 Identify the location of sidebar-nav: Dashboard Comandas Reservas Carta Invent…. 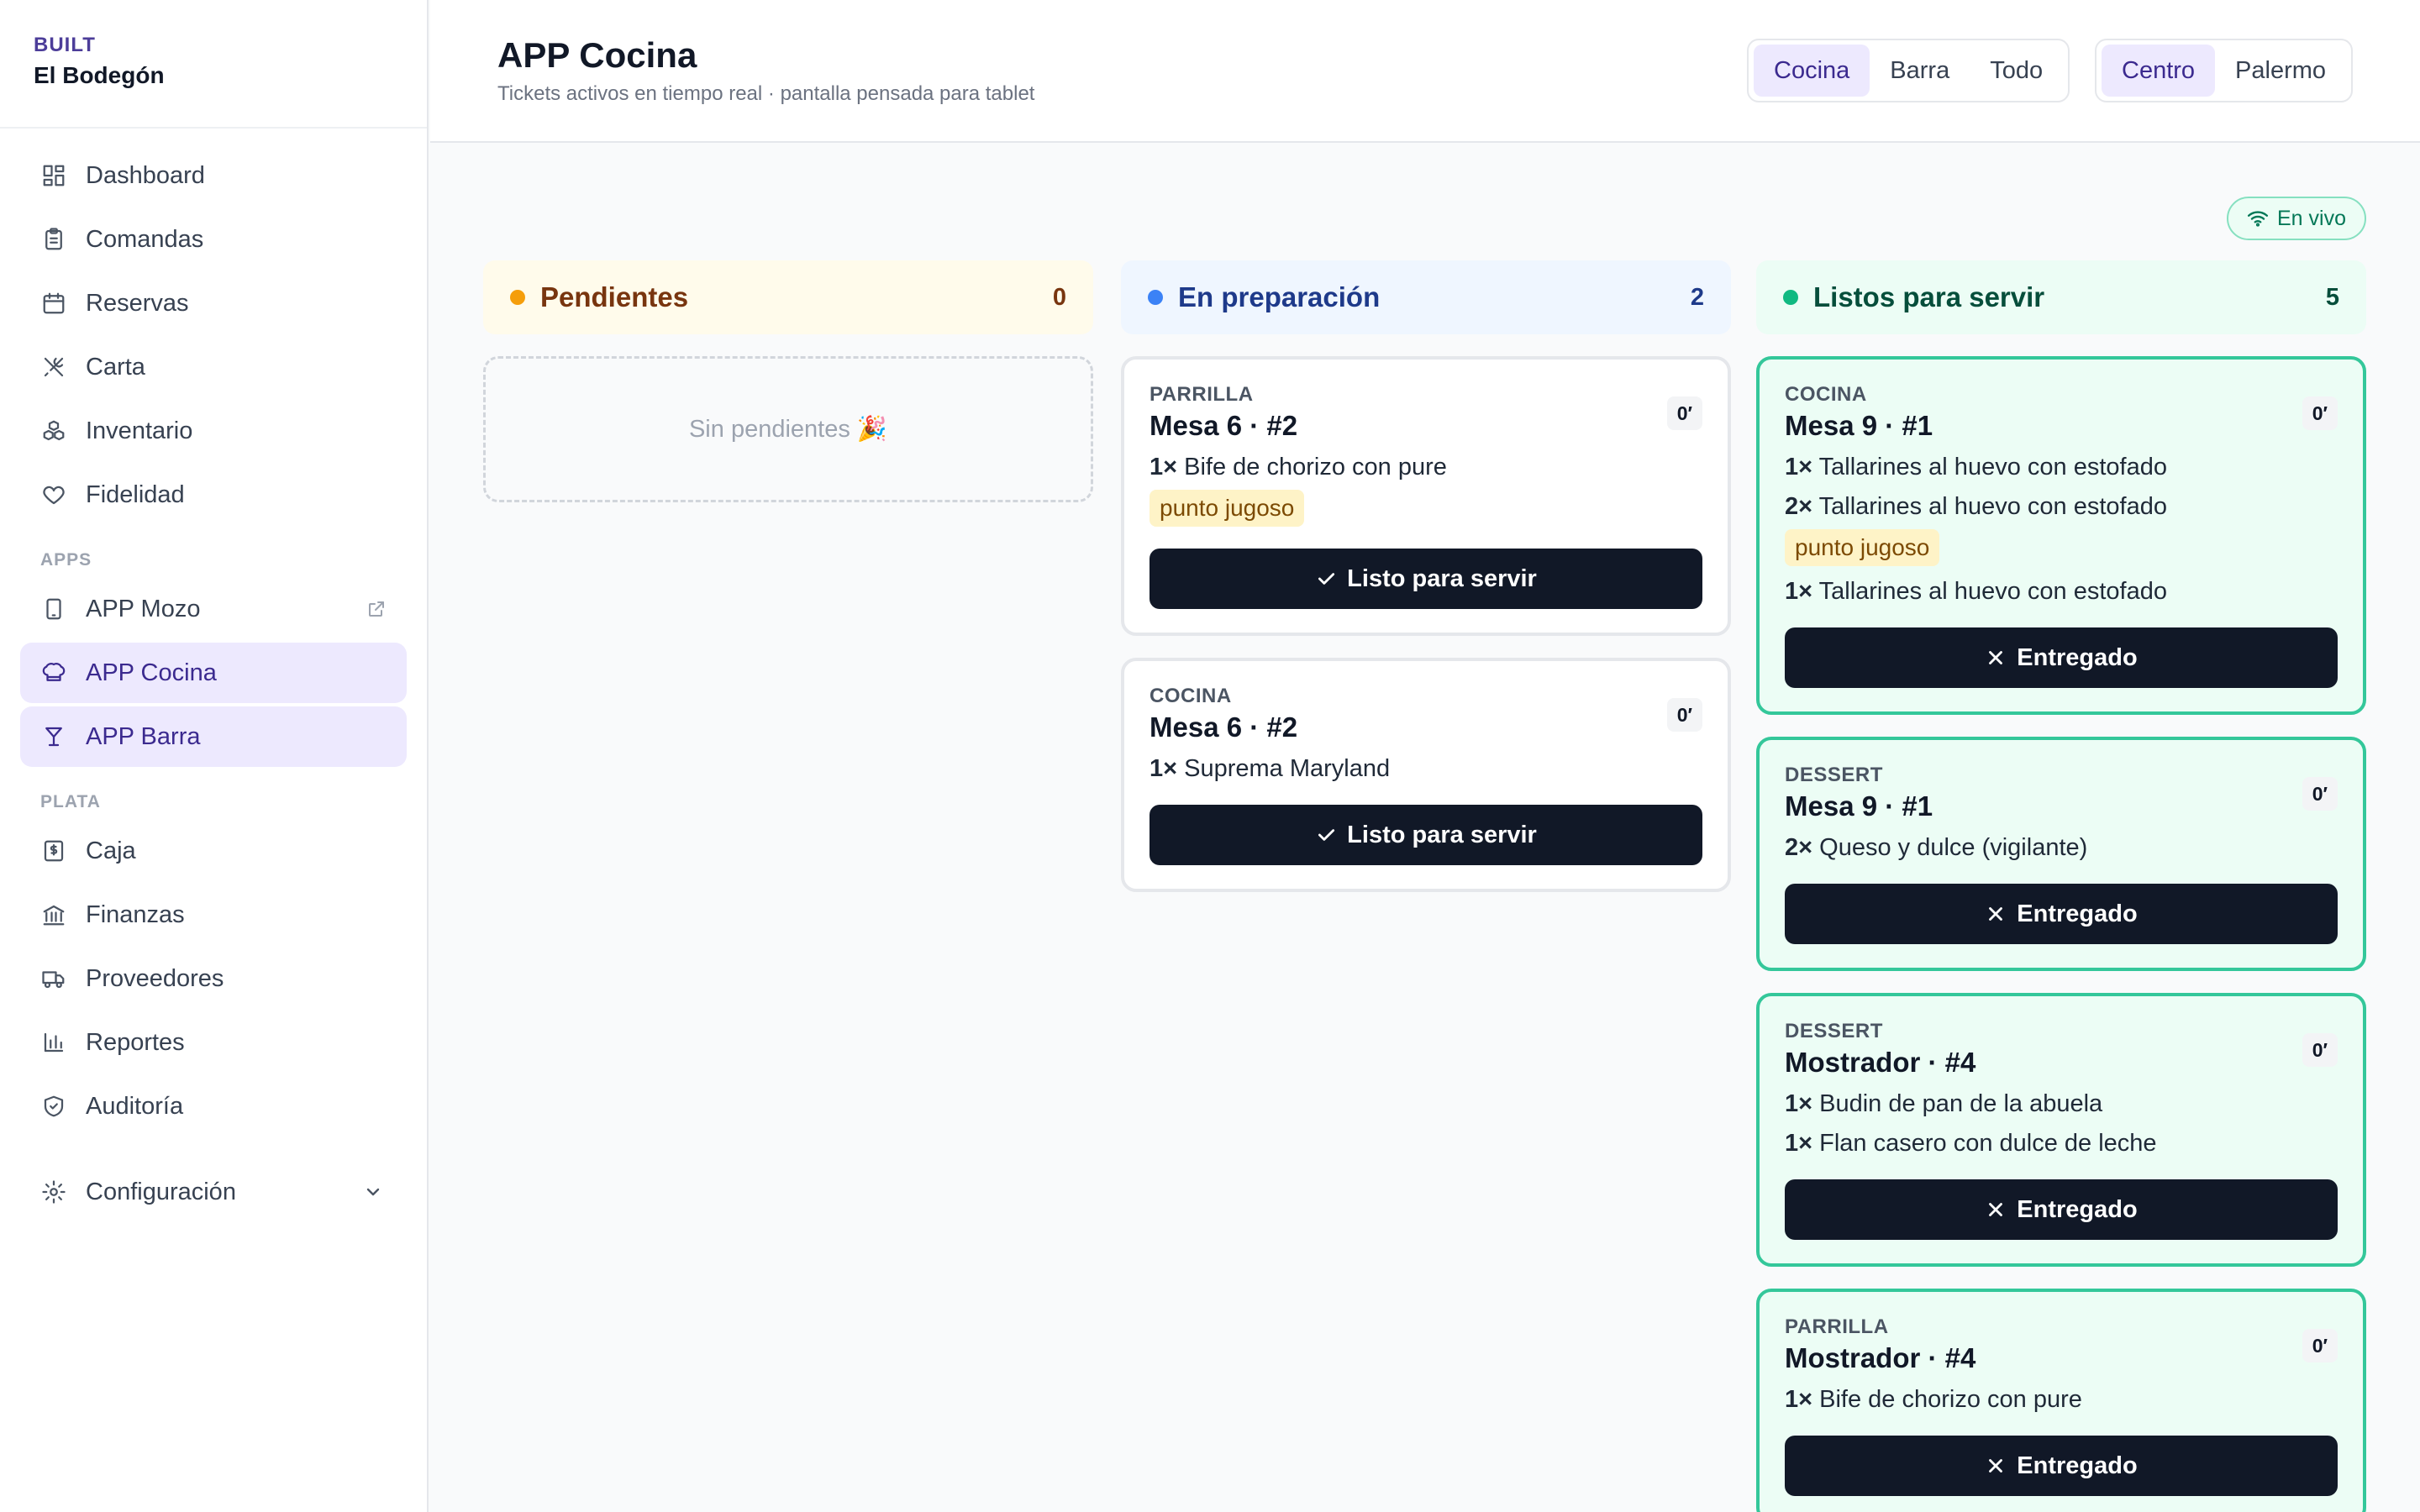
(214, 675).